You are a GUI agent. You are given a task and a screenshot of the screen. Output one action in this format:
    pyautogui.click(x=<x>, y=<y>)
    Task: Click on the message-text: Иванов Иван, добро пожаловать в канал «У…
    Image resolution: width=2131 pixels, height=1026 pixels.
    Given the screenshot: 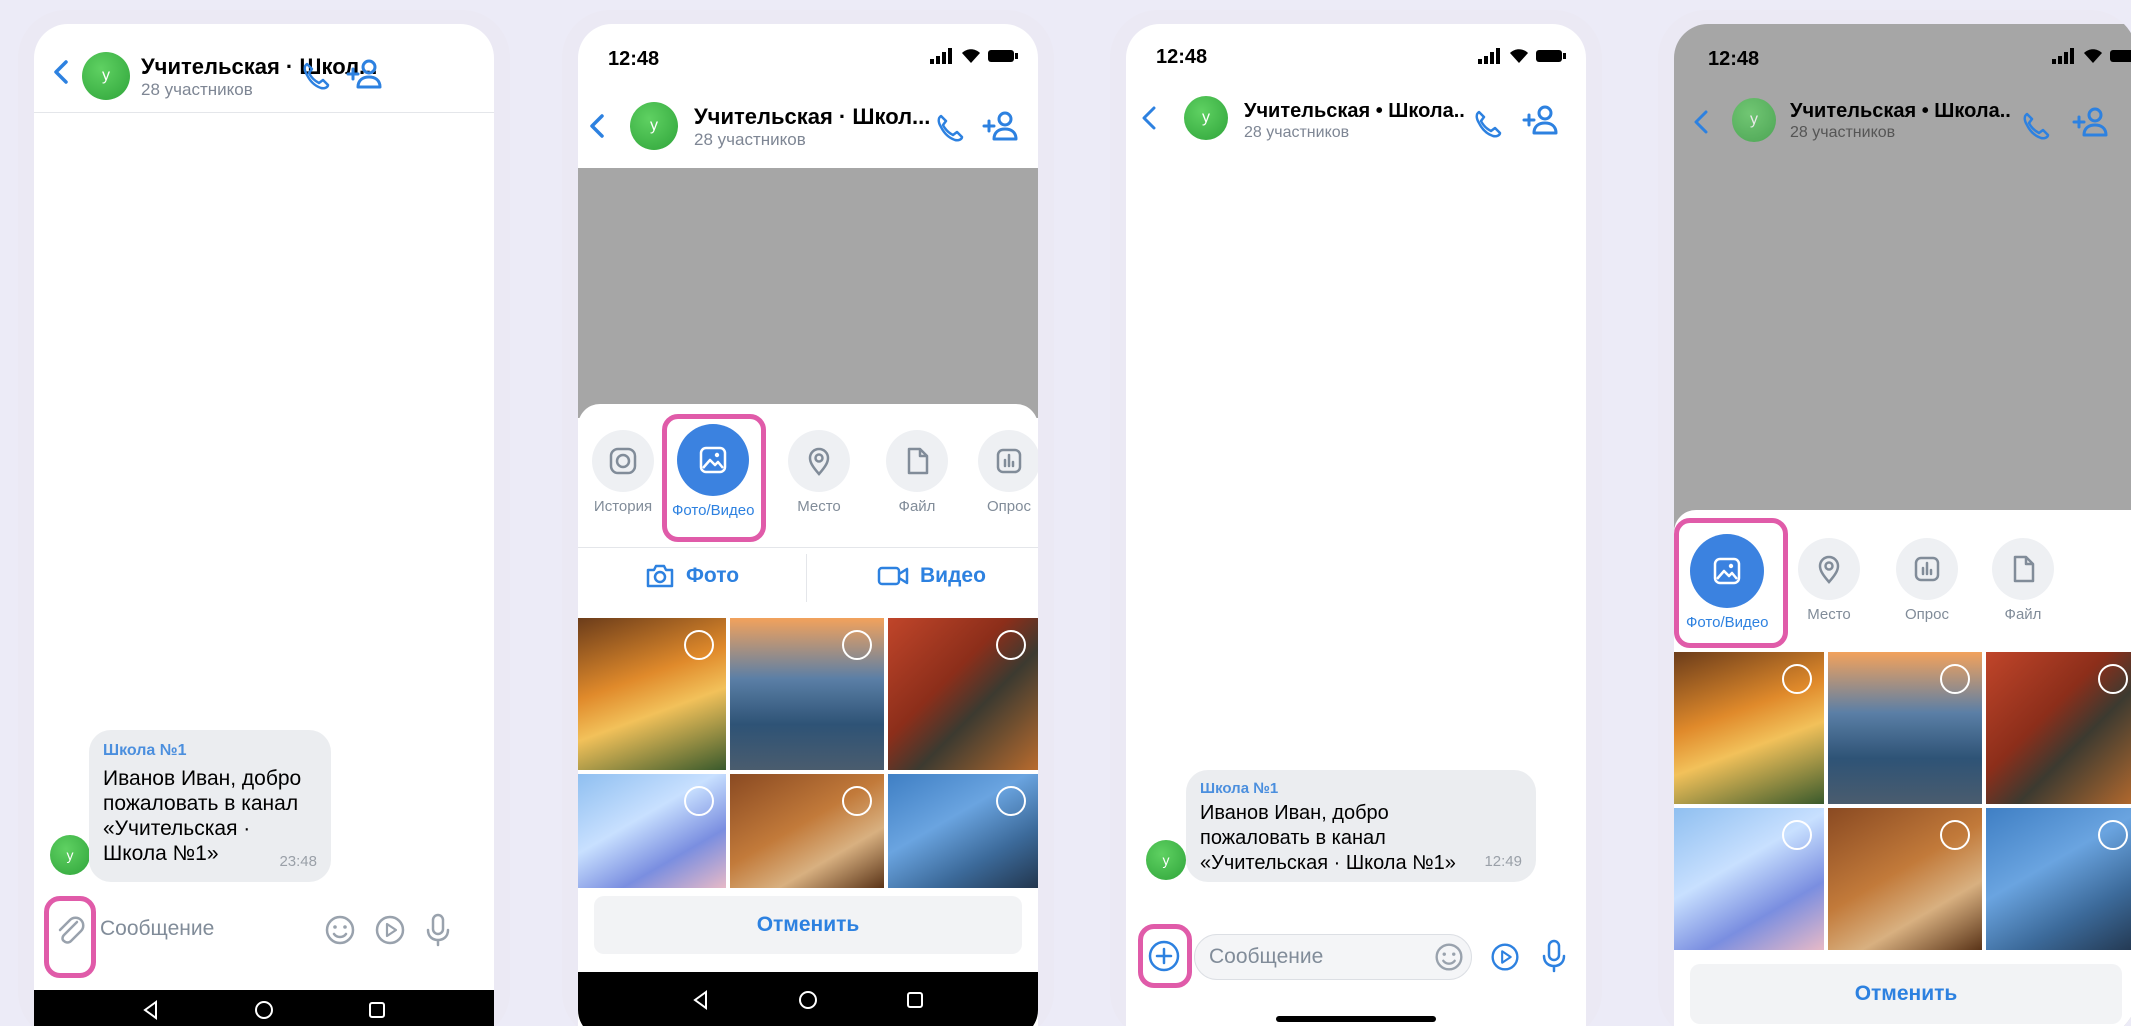 What is the action you would take?
    pyautogui.click(x=202, y=816)
    